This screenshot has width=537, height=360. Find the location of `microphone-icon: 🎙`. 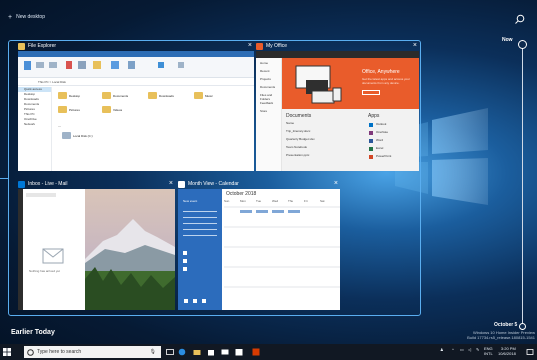

microphone-icon: 🎙 is located at coordinates (153, 352).